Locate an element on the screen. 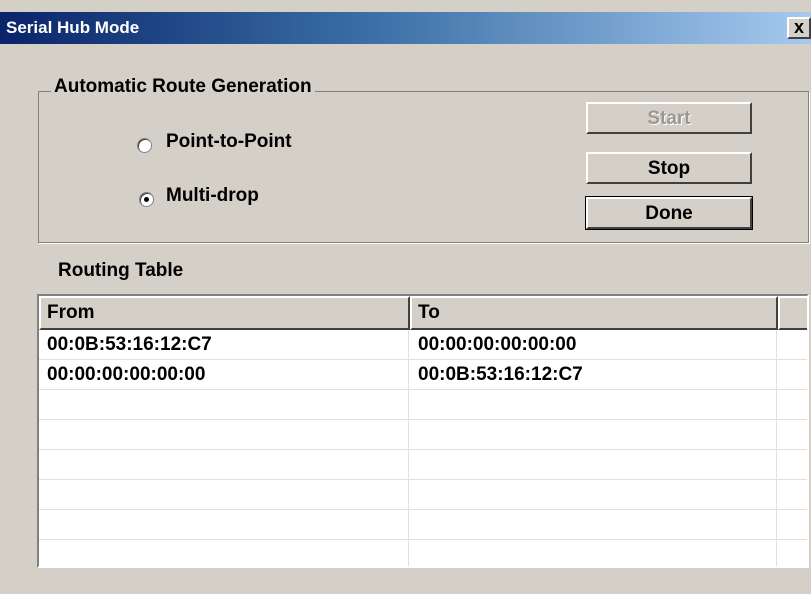  close-button: x is located at coordinates (799, 28).